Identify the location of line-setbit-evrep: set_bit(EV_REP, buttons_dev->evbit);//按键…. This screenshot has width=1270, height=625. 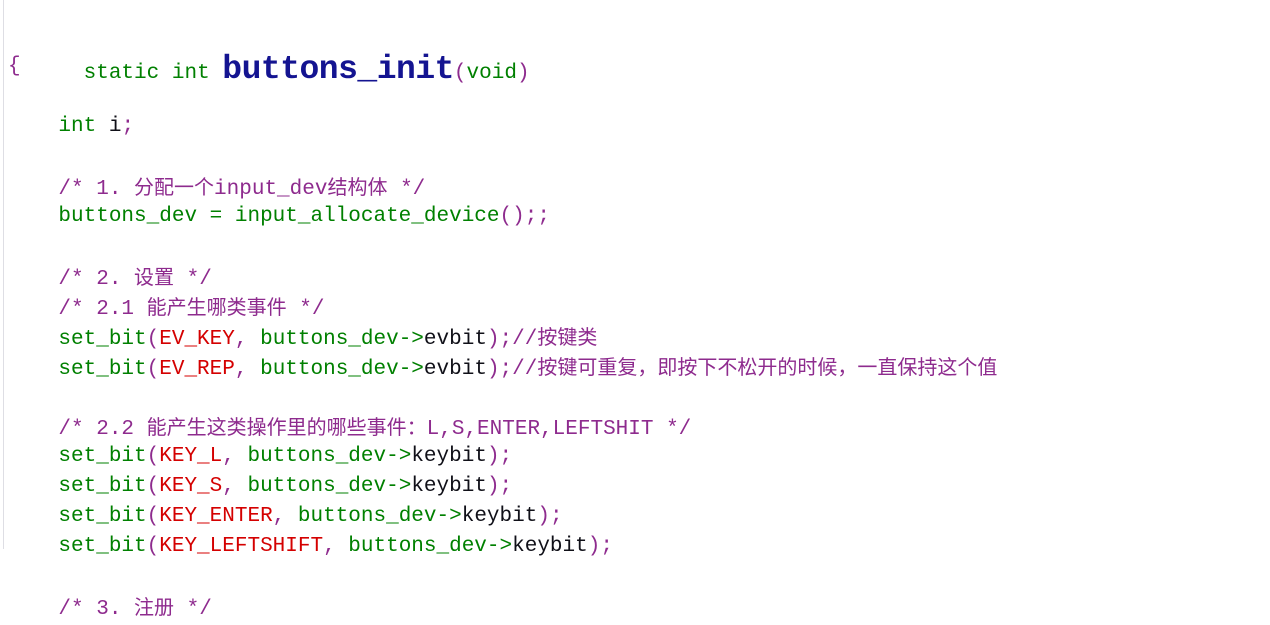
(639, 367).